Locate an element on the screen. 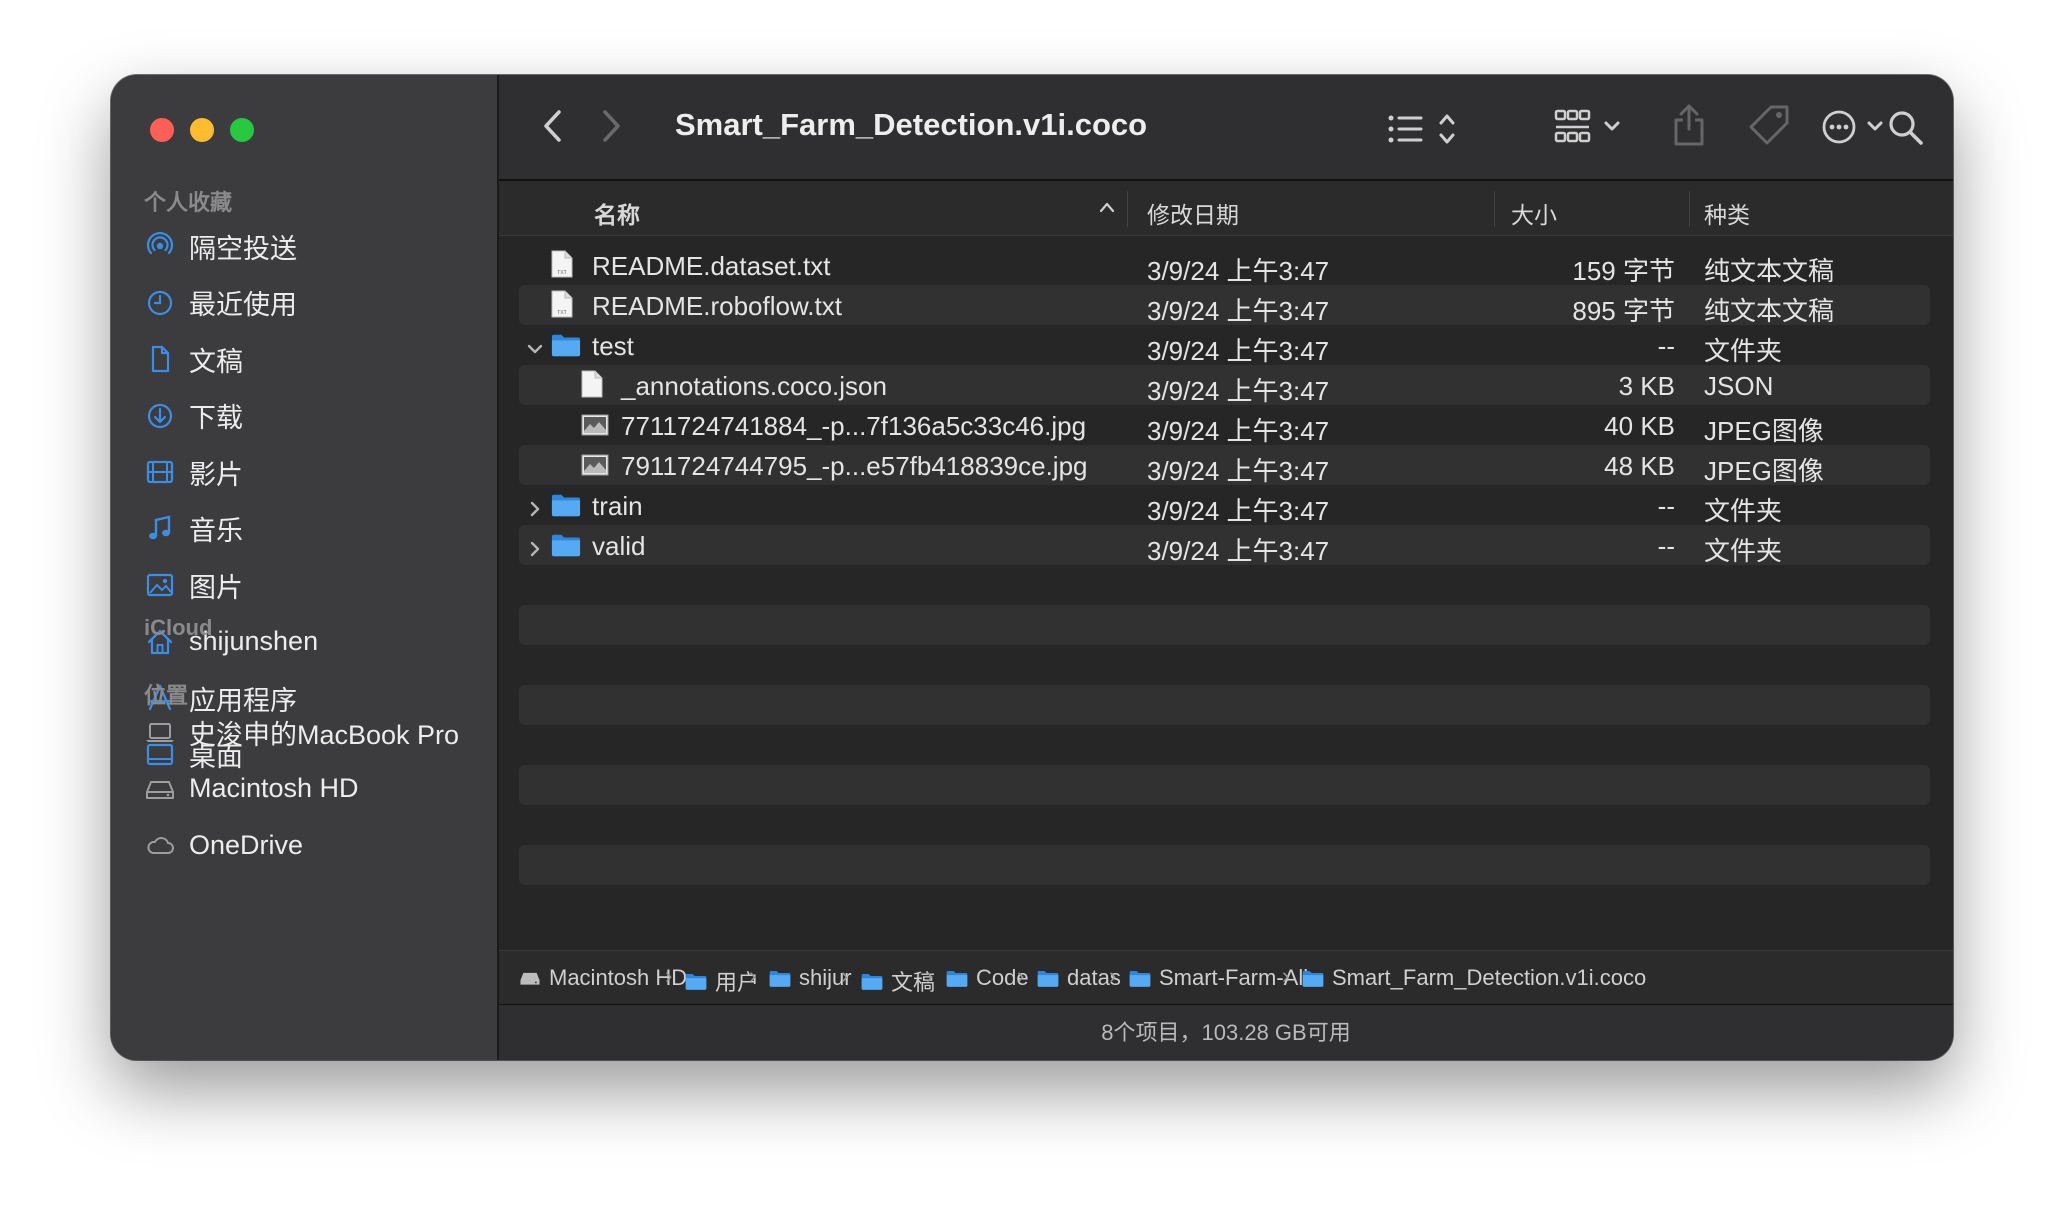 Image resolution: width=2064 pixels, height=1208 pixels. column-name: 名称 is located at coordinates (617, 213).